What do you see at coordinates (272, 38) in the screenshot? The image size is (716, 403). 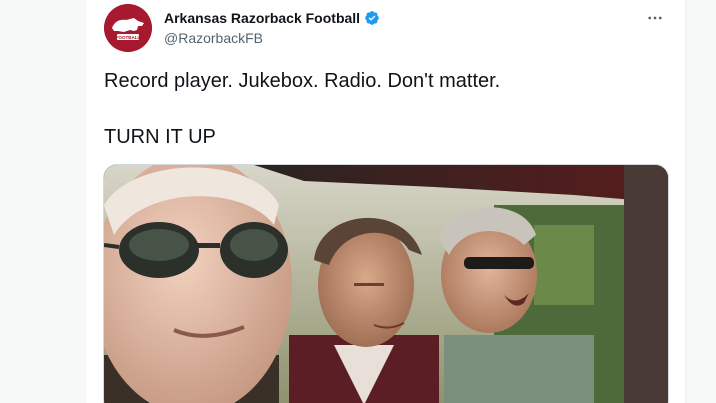 I see `author-handle: @RazorbackFB` at bounding box center [272, 38].